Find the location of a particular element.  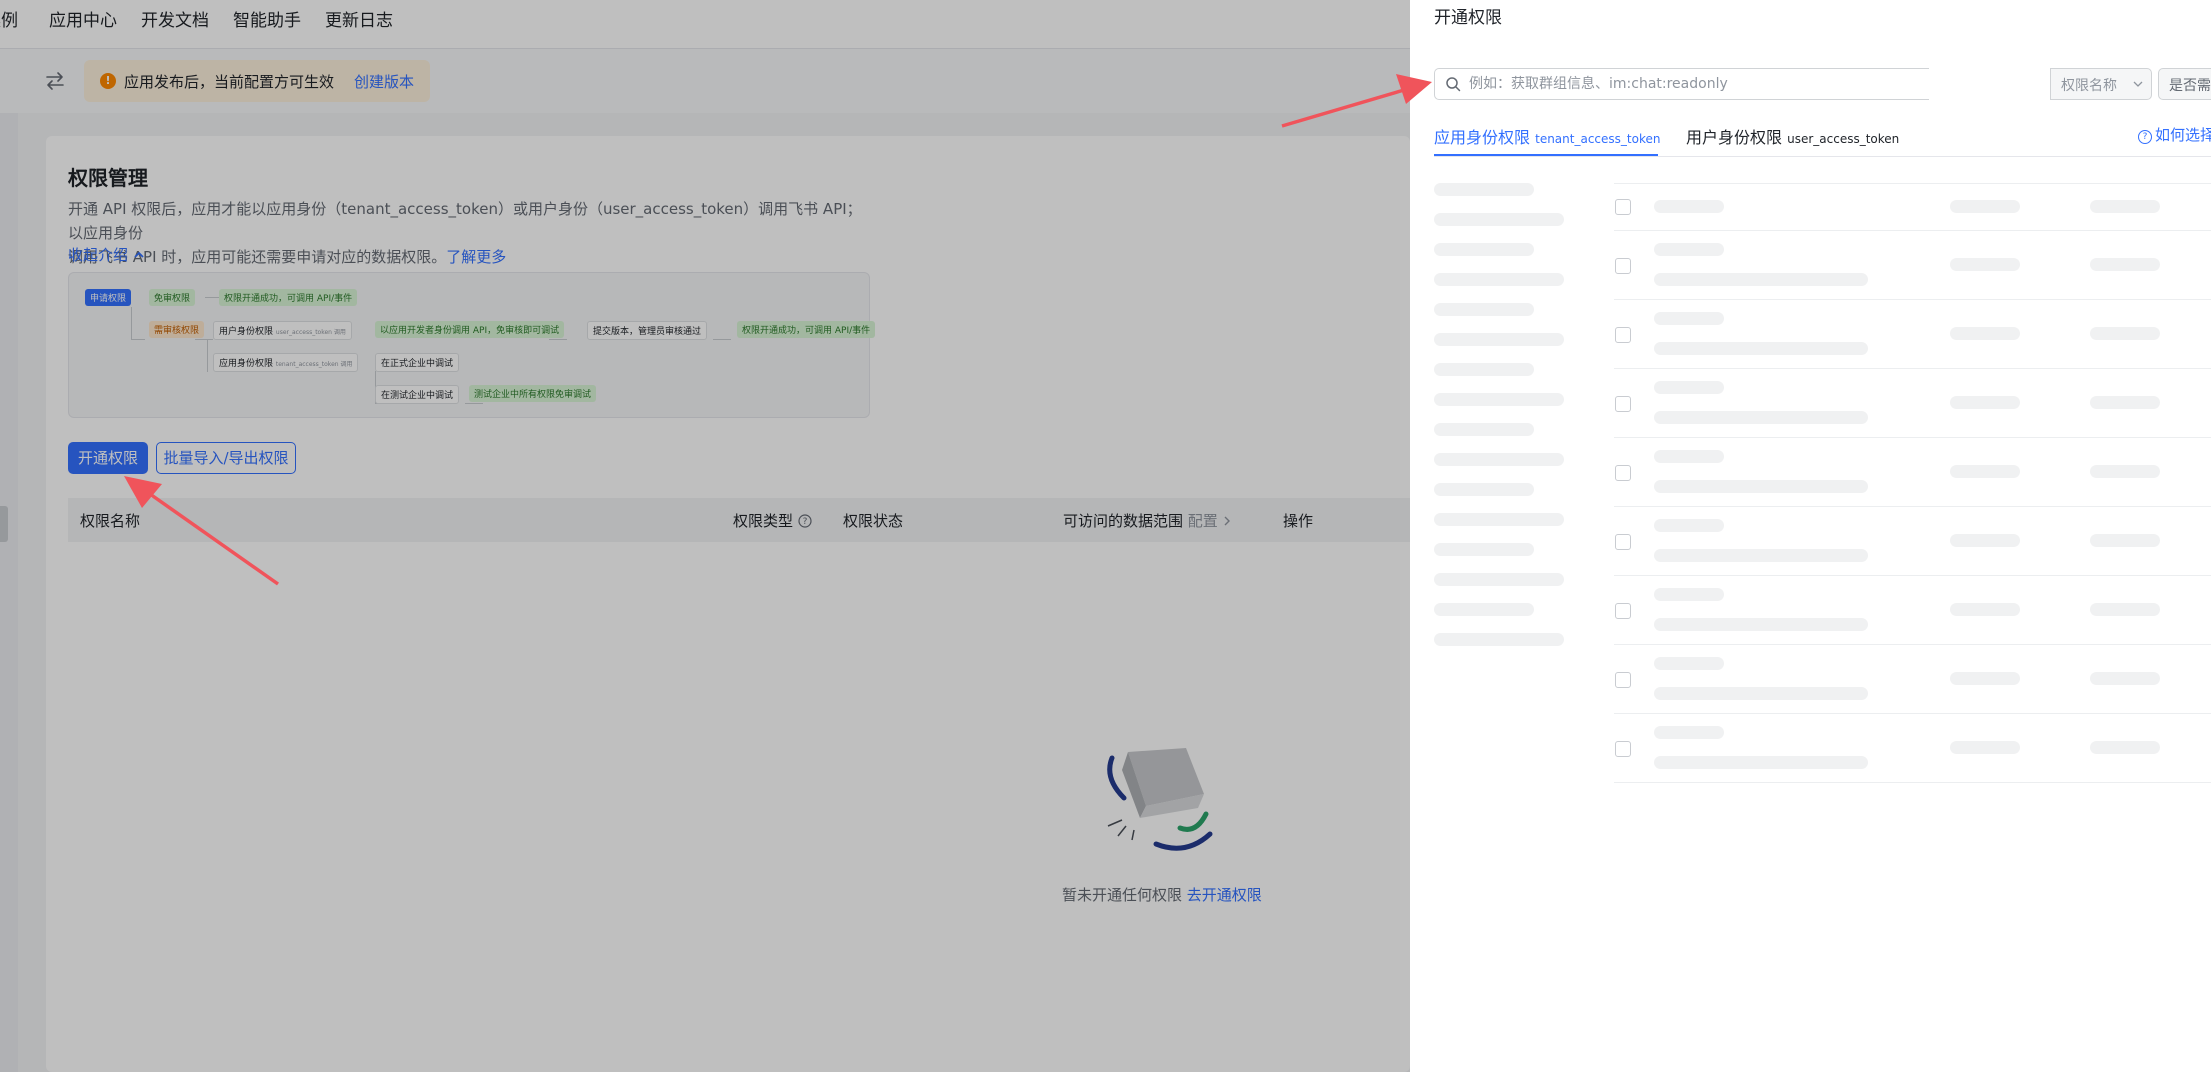

tab-tenant-sub: tenant_access_token is located at coordinates (1598, 139).